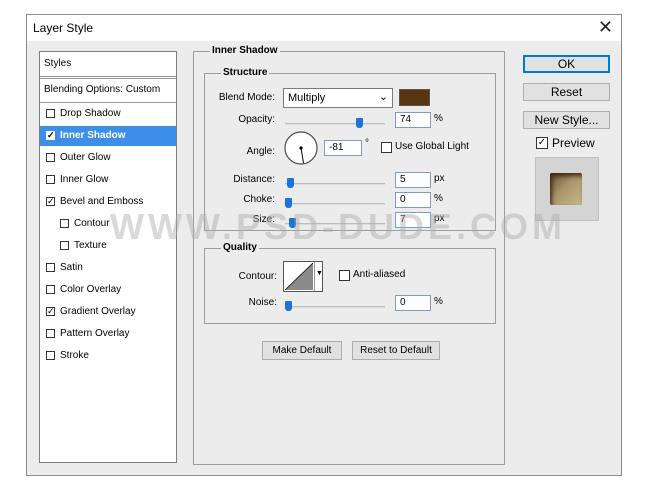 This screenshot has height=496, width=650. I want to click on sidebar-item-label: Drop Shadow, so click(90, 113).